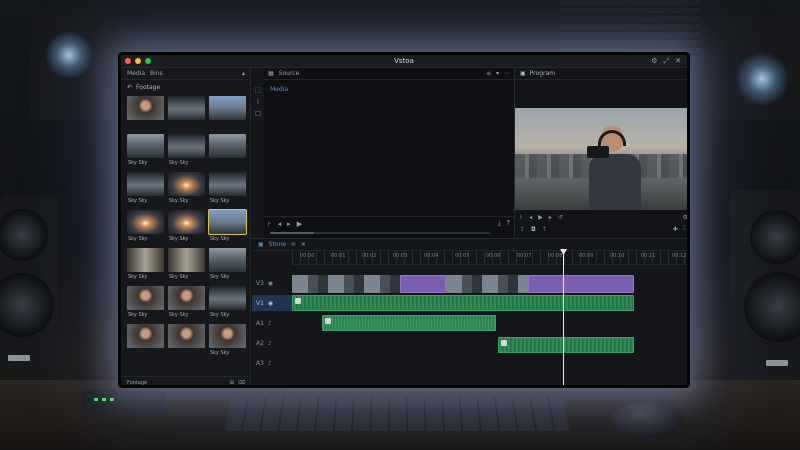  What do you see at coordinates (389, 74) in the screenshot?
I see `source-viewer-header: ▦ Source ≡ ▾ ⋯` at bounding box center [389, 74].